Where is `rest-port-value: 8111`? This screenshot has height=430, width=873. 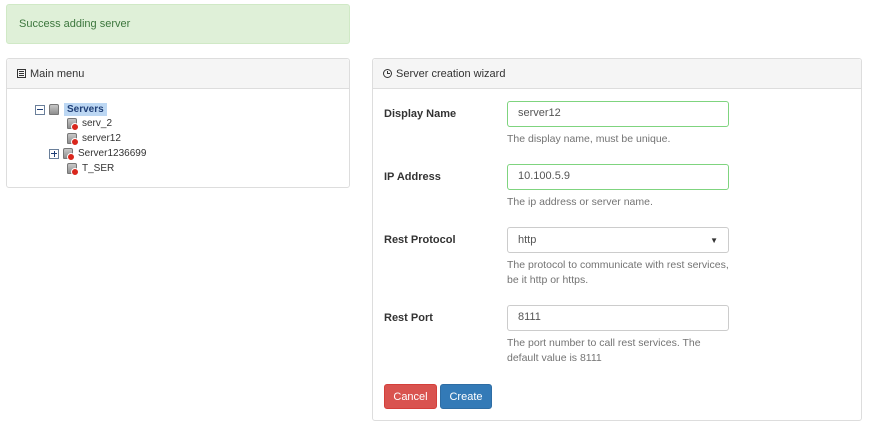 rest-port-value: 8111 is located at coordinates (529, 317).